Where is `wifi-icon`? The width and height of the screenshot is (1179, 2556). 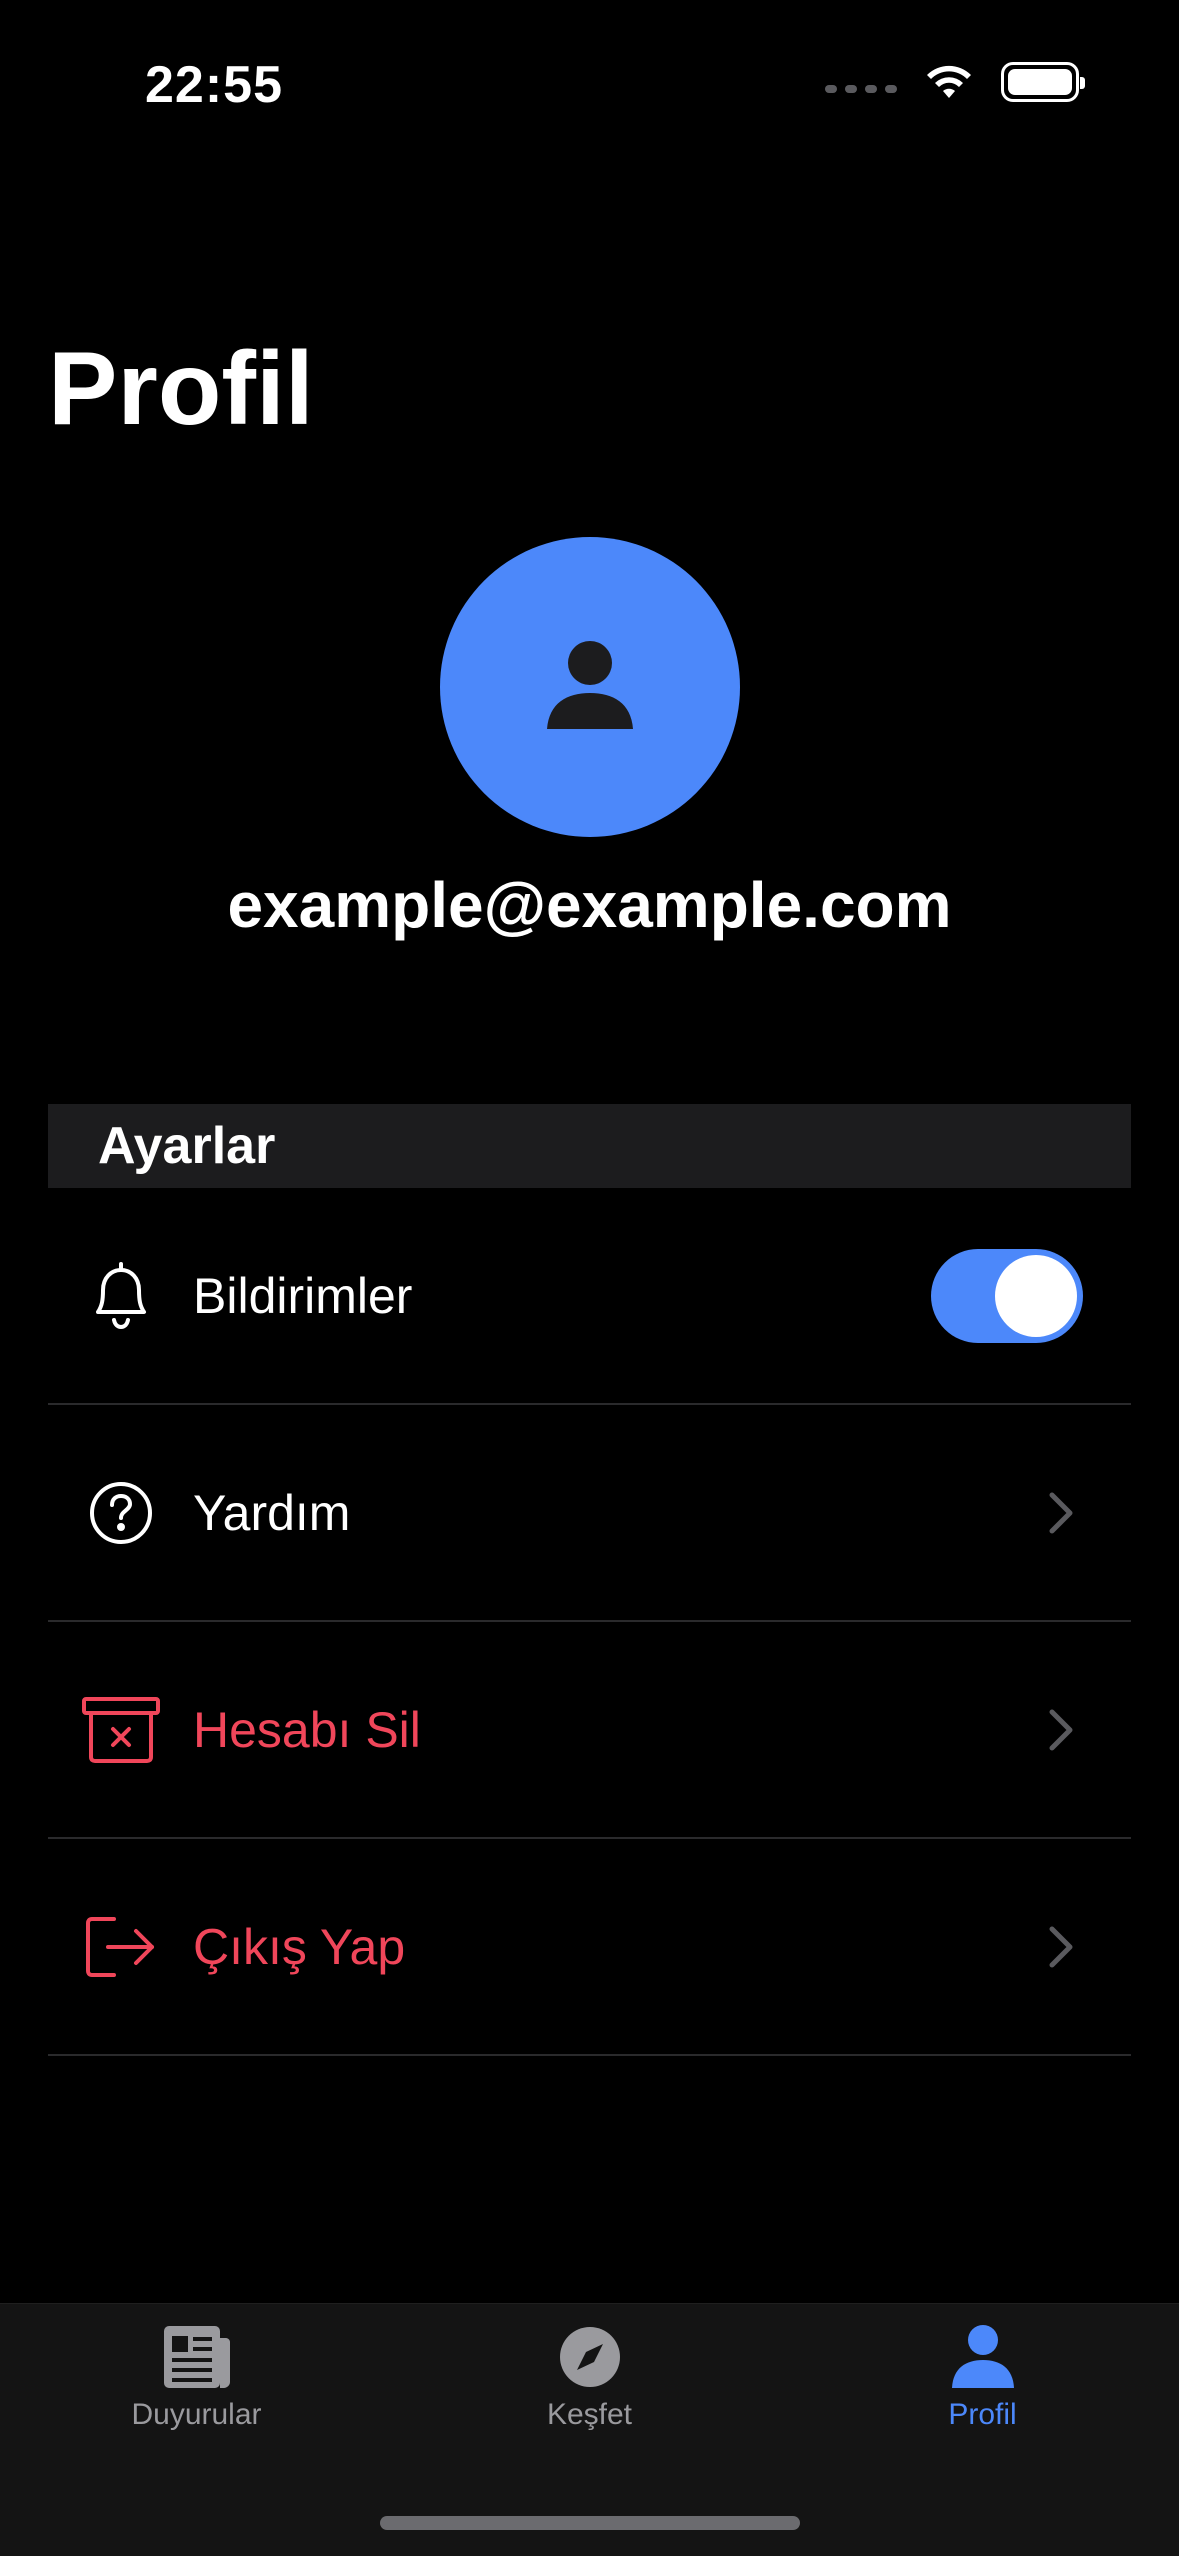 wifi-icon is located at coordinates (949, 81).